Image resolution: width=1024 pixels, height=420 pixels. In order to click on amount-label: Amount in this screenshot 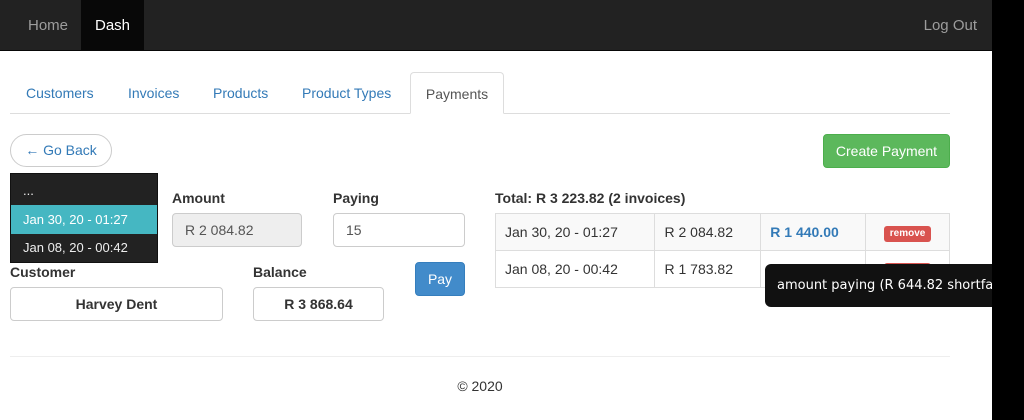, I will do `click(198, 198)`.